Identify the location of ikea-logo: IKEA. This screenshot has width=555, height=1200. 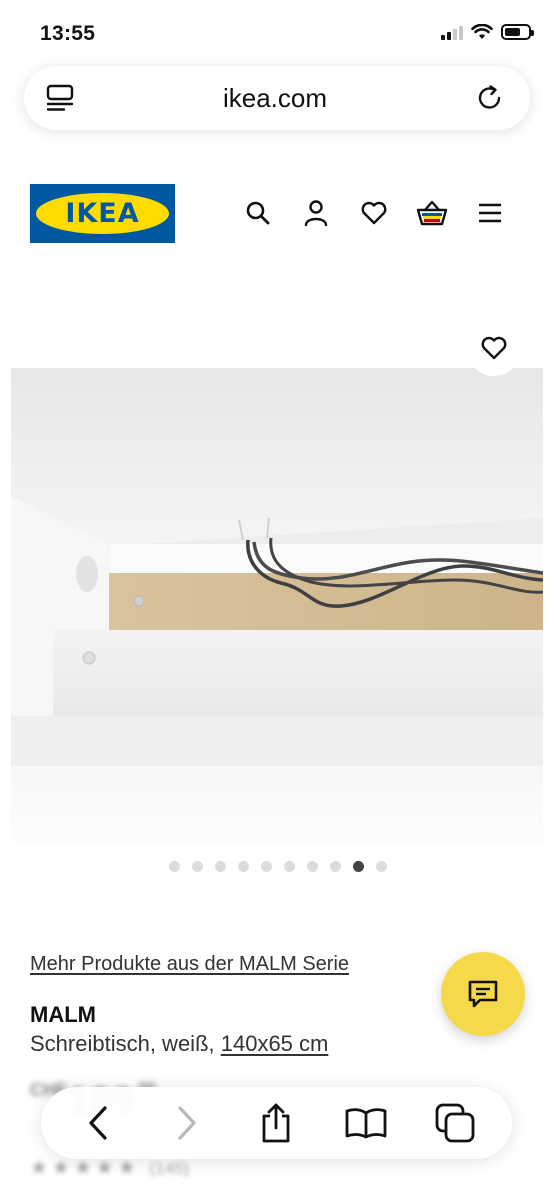
(102, 213).